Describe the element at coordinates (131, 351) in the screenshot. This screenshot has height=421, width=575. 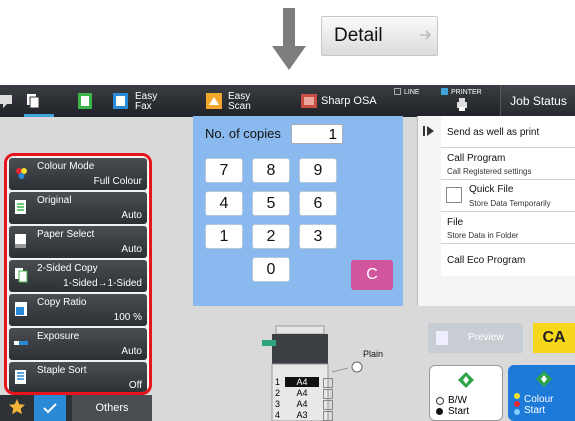
I see `exposure-value: Auto` at that location.